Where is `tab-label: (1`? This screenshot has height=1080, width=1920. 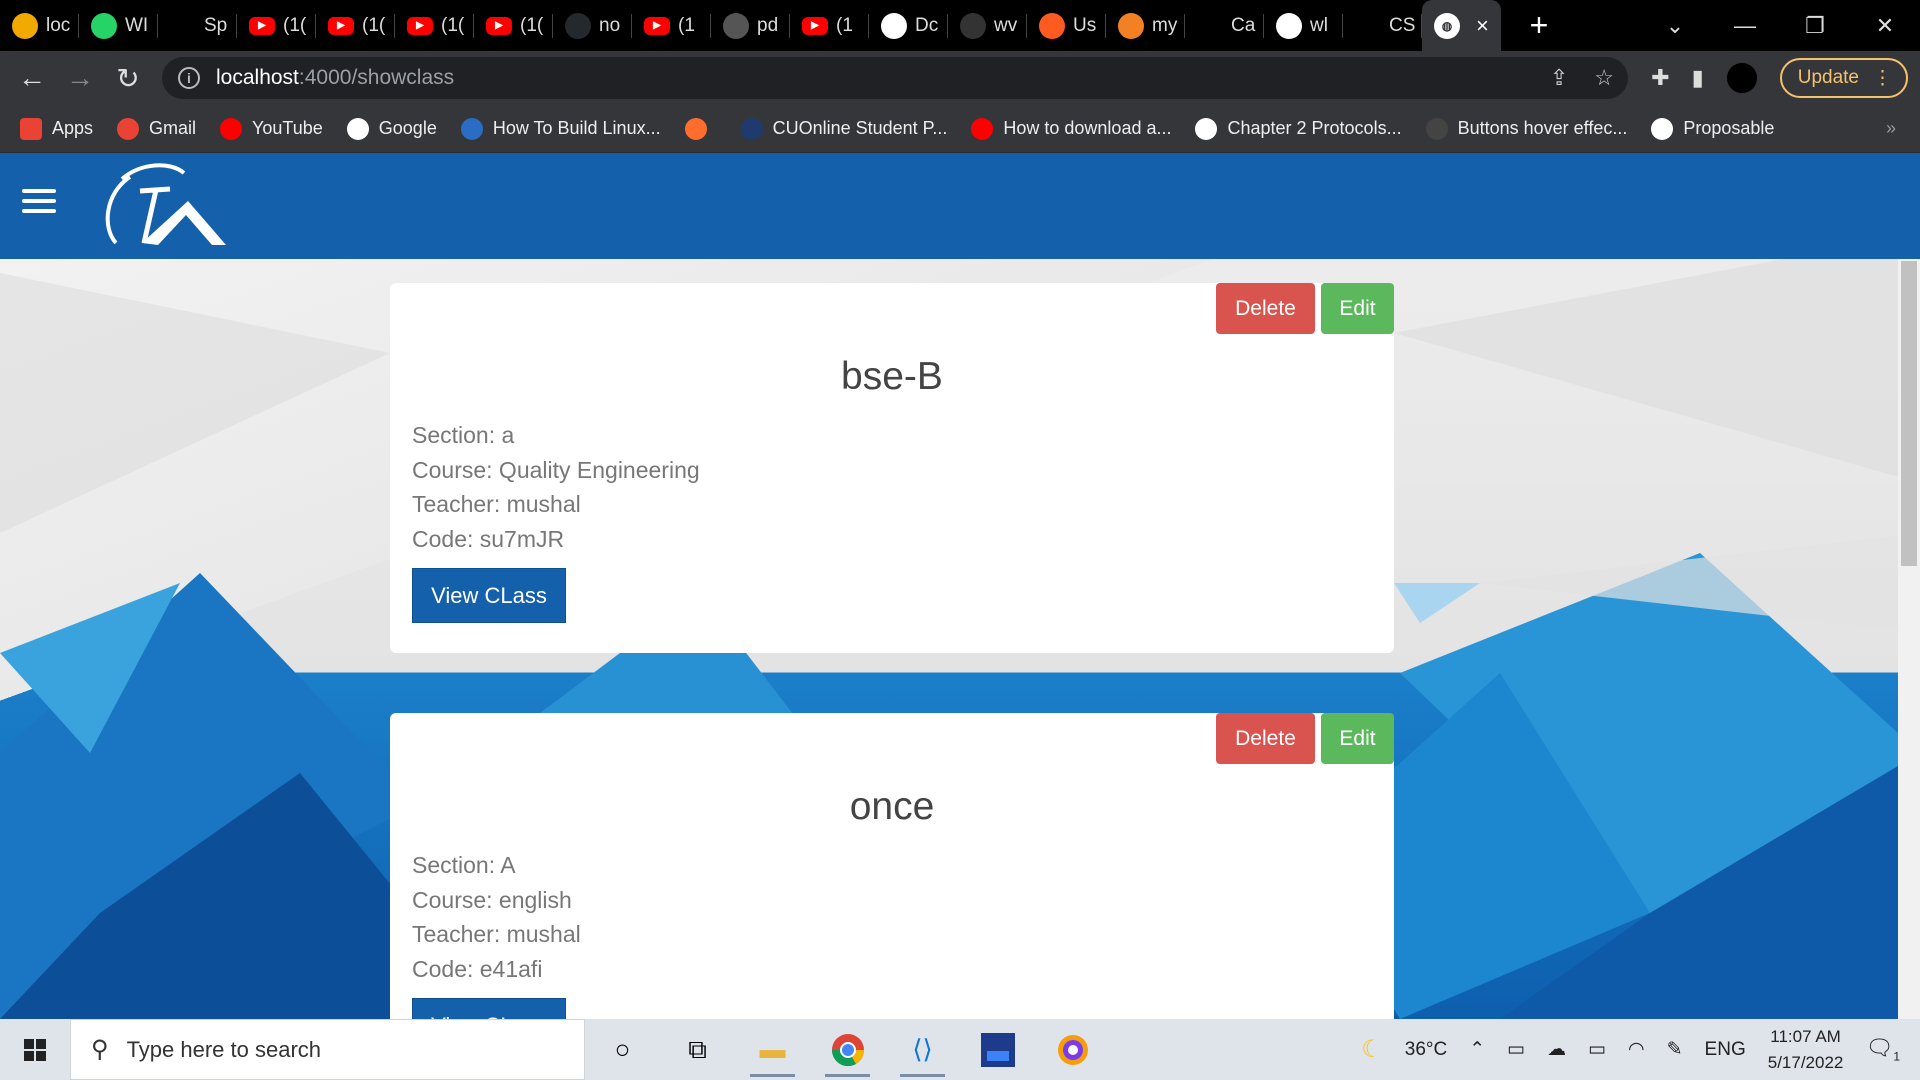
tab-label: (1 is located at coordinates (844, 25).